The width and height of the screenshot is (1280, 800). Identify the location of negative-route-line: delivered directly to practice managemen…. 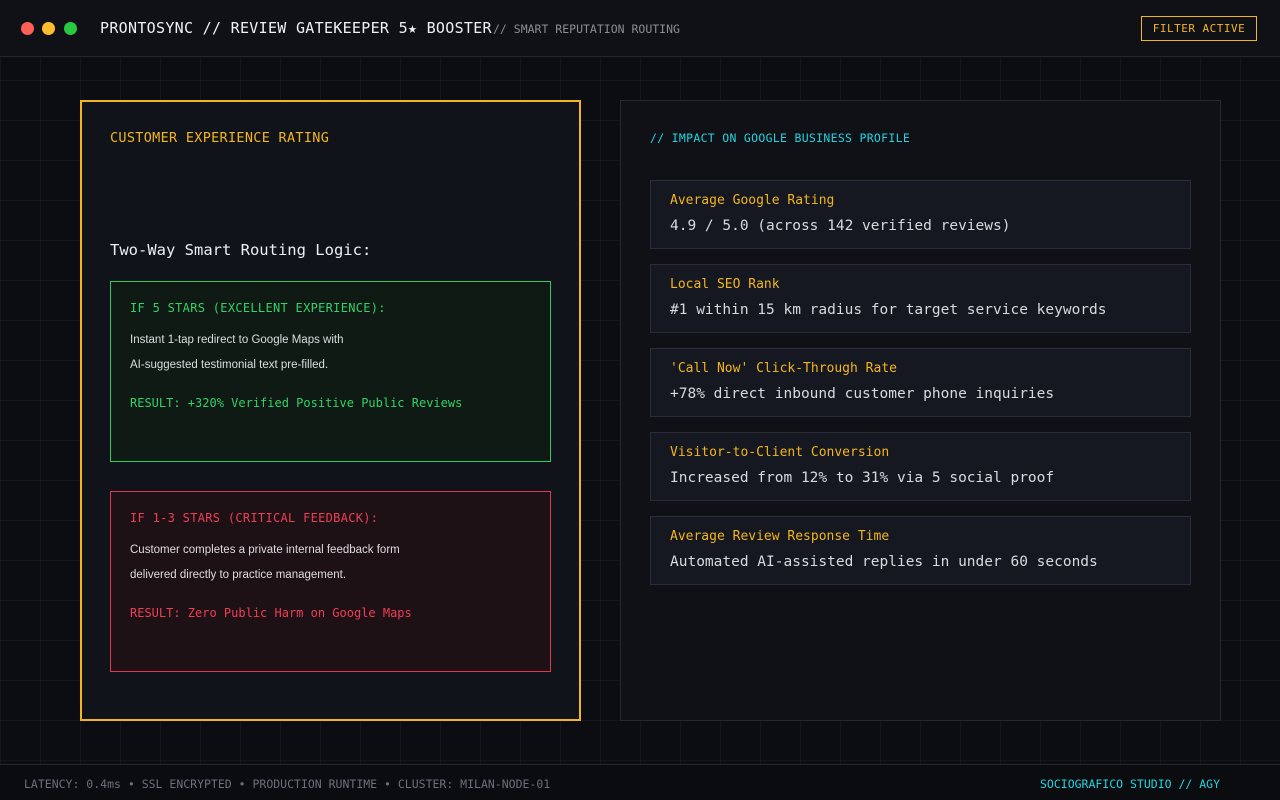
(238, 575).